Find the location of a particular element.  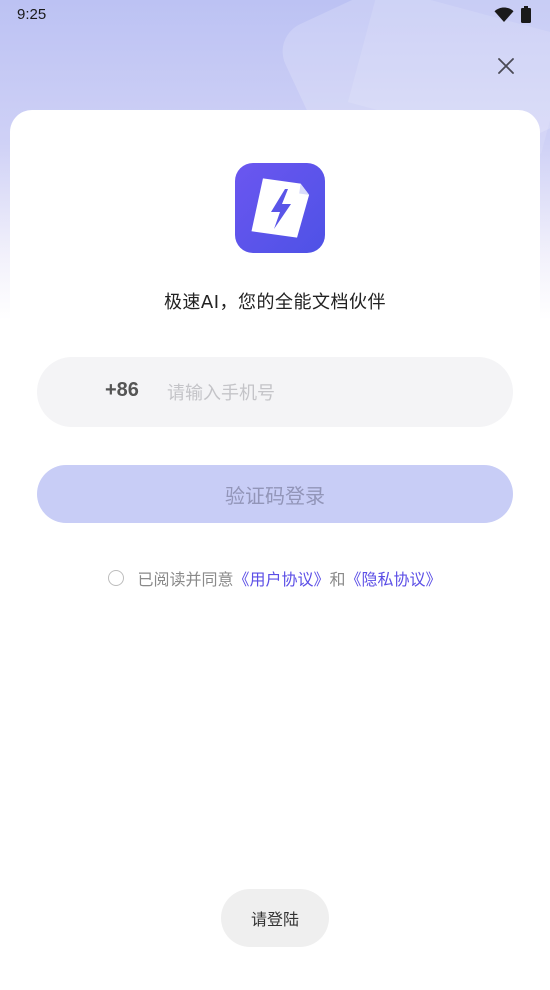

close-icon is located at coordinates (506, 66).